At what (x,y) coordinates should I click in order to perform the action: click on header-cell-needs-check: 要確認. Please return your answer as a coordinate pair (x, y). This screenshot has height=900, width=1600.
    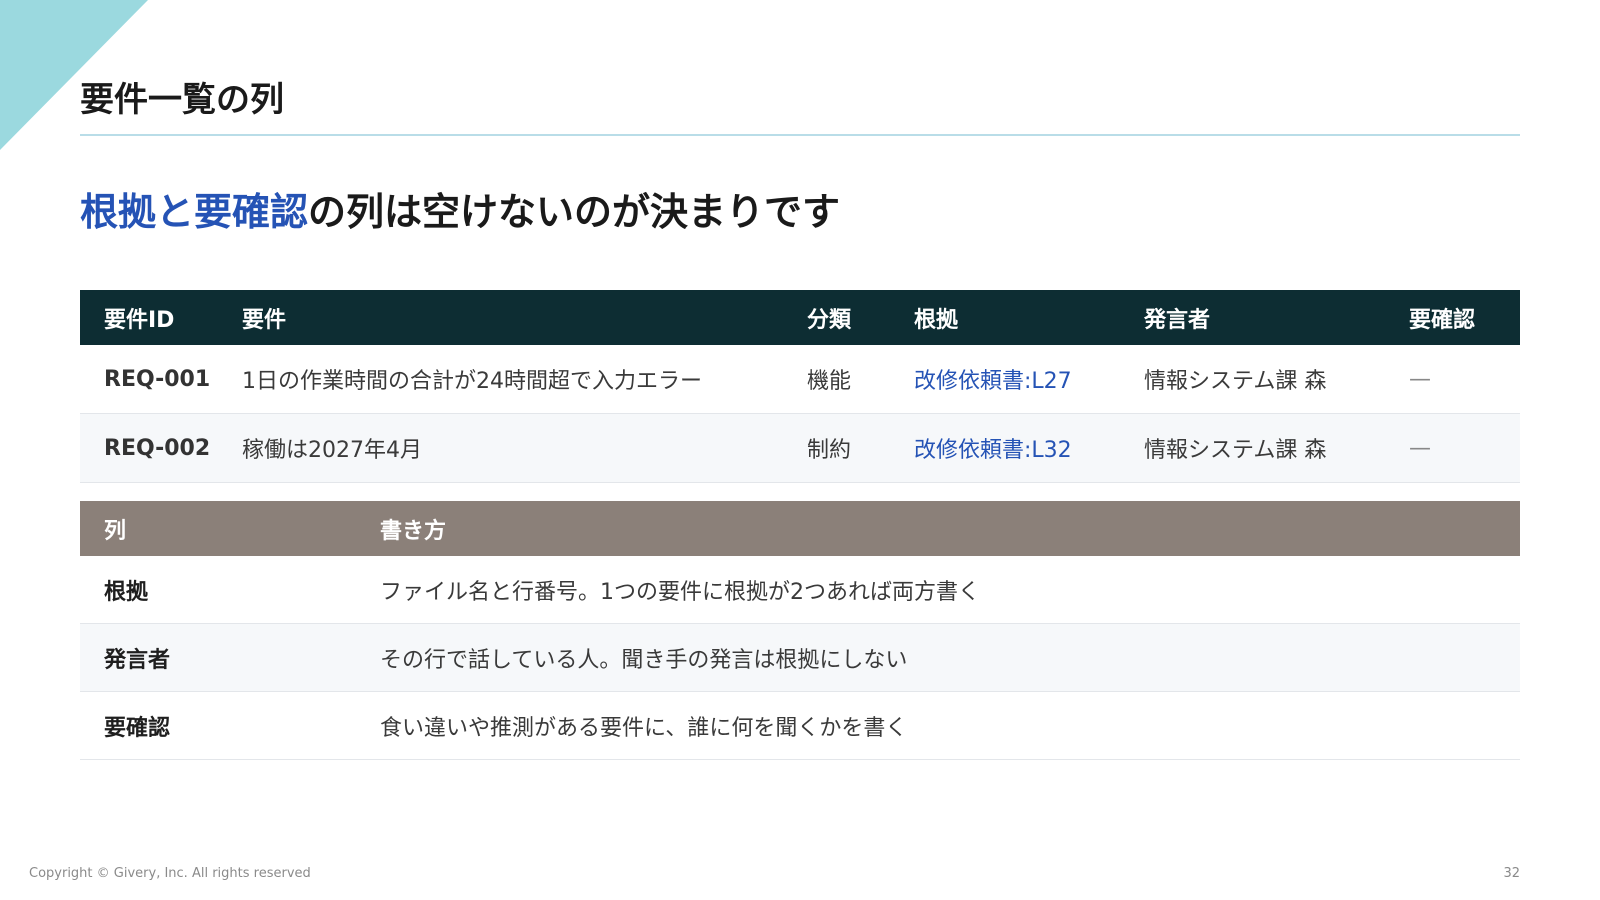
    Looking at the image, I should click on (1442, 320).